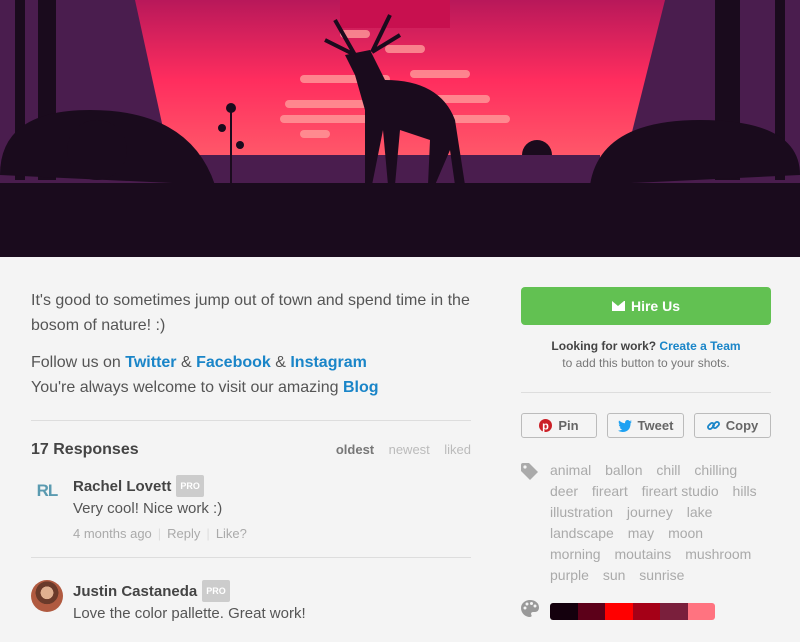 This screenshot has height=642, width=800. I want to click on tag-link: moon, so click(685, 533).